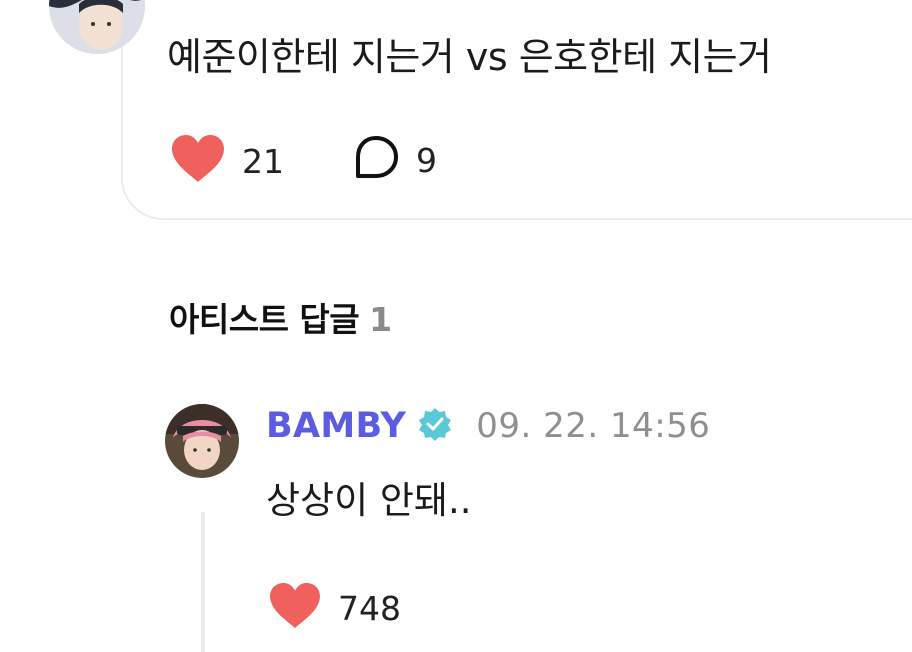 This screenshot has height=652, width=912. I want to click on post-like-button: 21, so click(227, 161).